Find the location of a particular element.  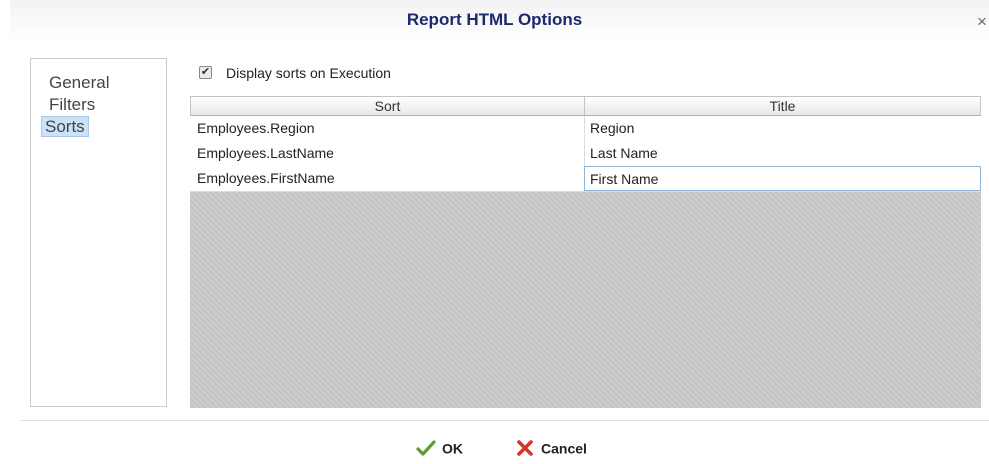

column-header-title: Title is located at coordinates (782, 106).